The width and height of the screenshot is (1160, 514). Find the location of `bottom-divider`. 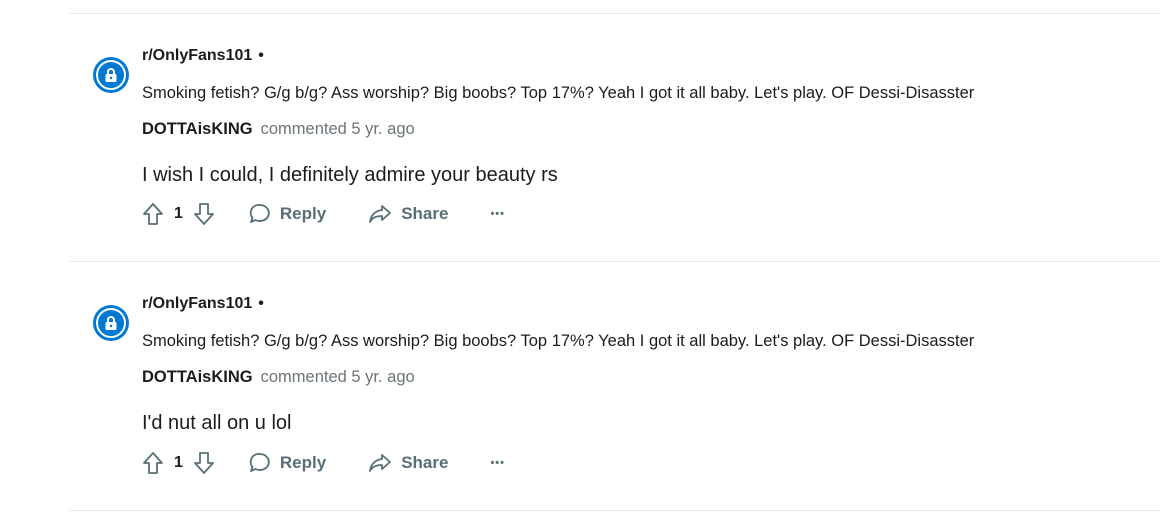

bottom-divider is located at coordinates (615, 510).